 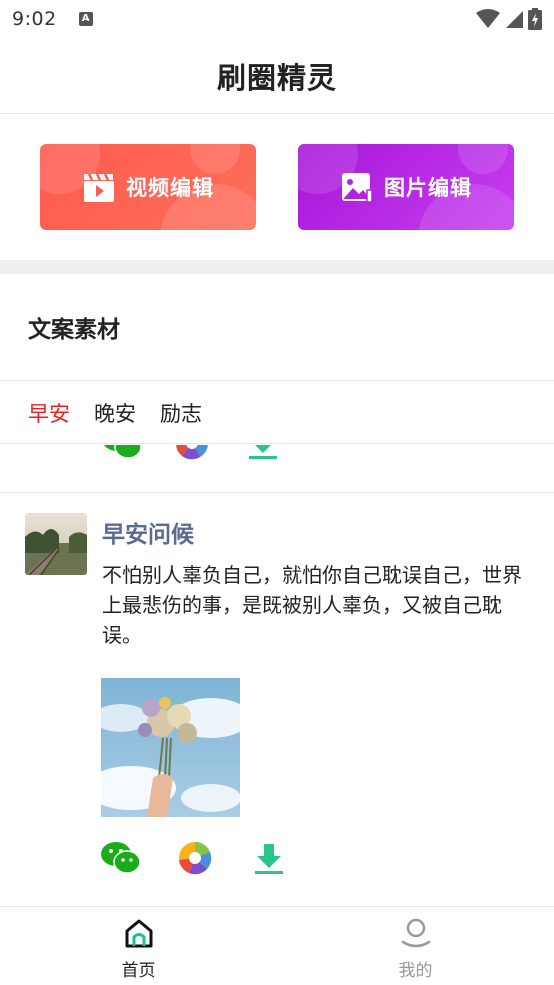 I want to click on app-title: 刷圈精灵, so click(x=276, y=77).